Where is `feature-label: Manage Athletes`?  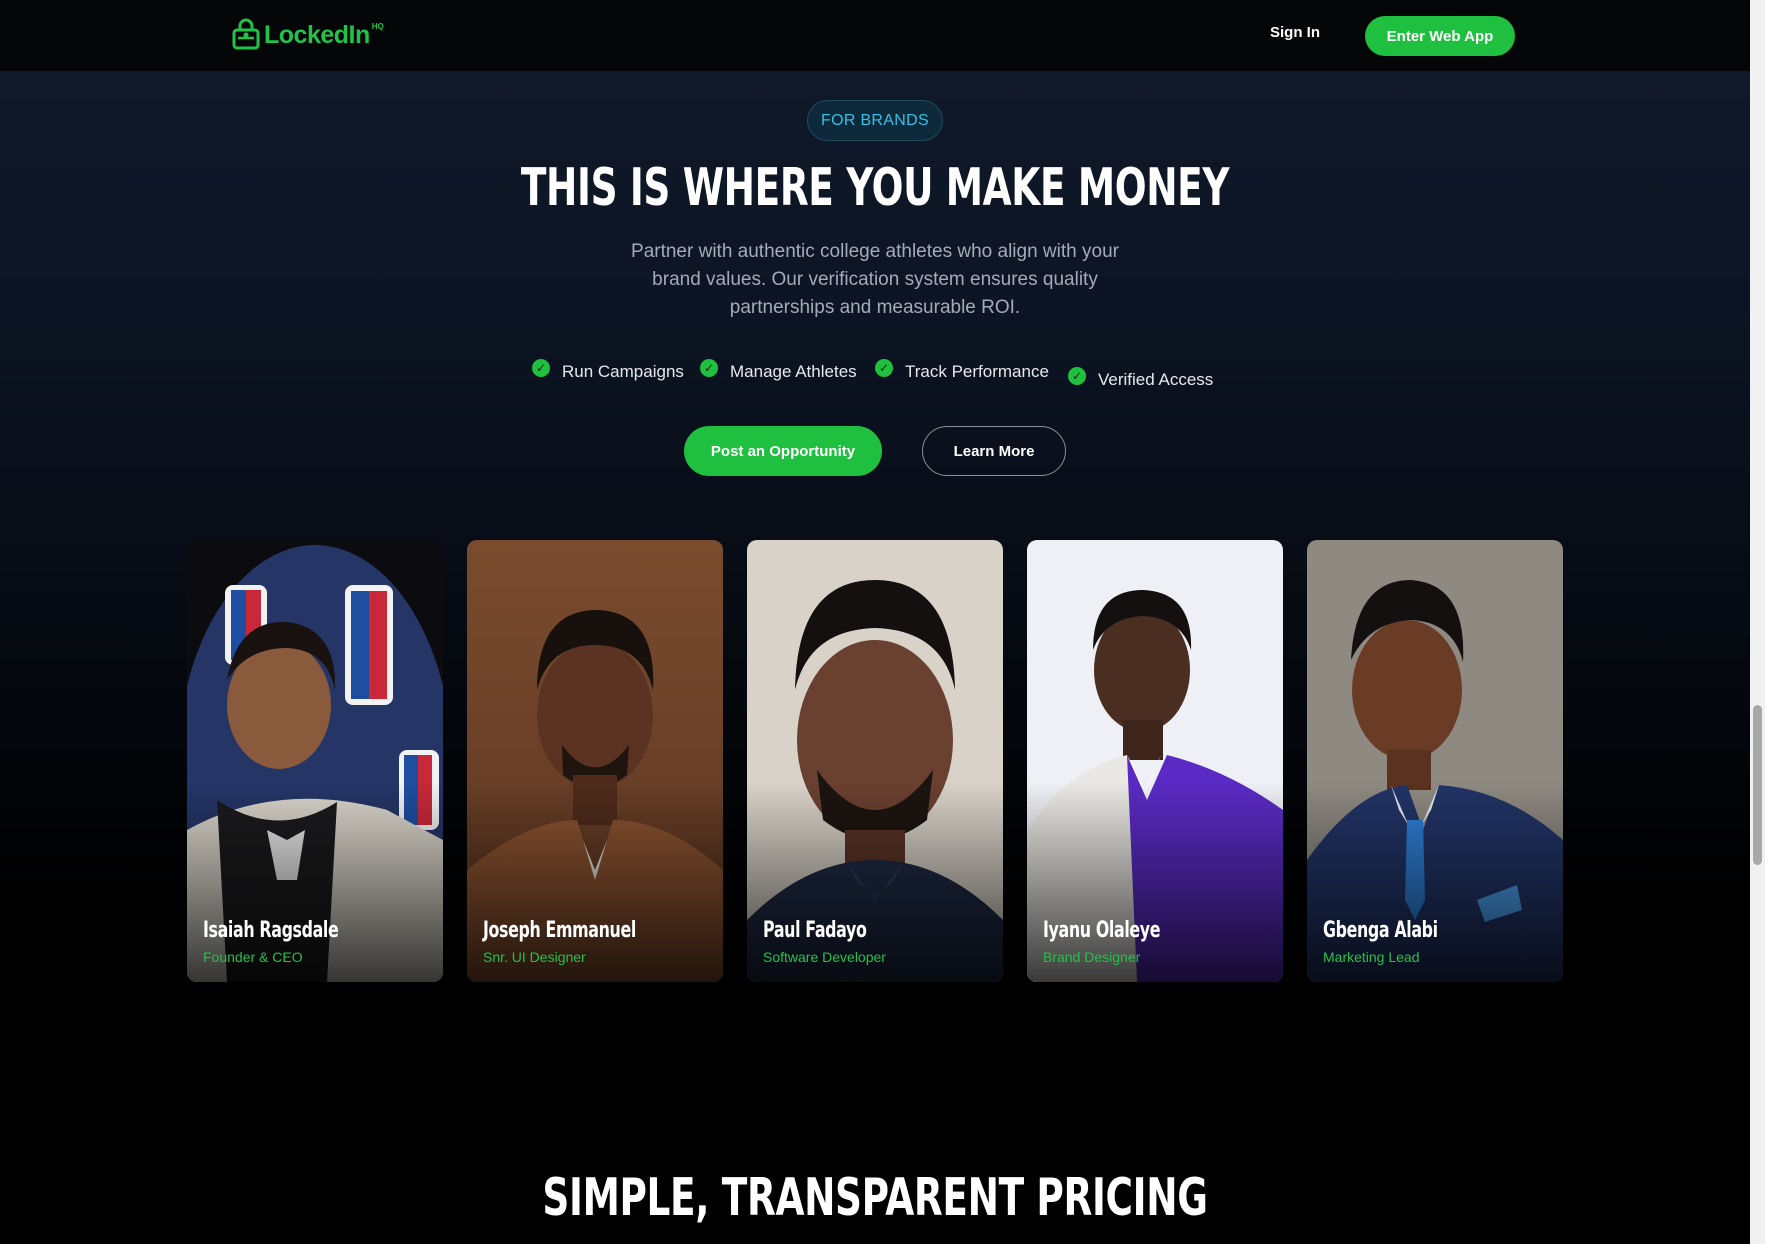 feature-label: Manage Athletes is located at coordinates (793, 371).